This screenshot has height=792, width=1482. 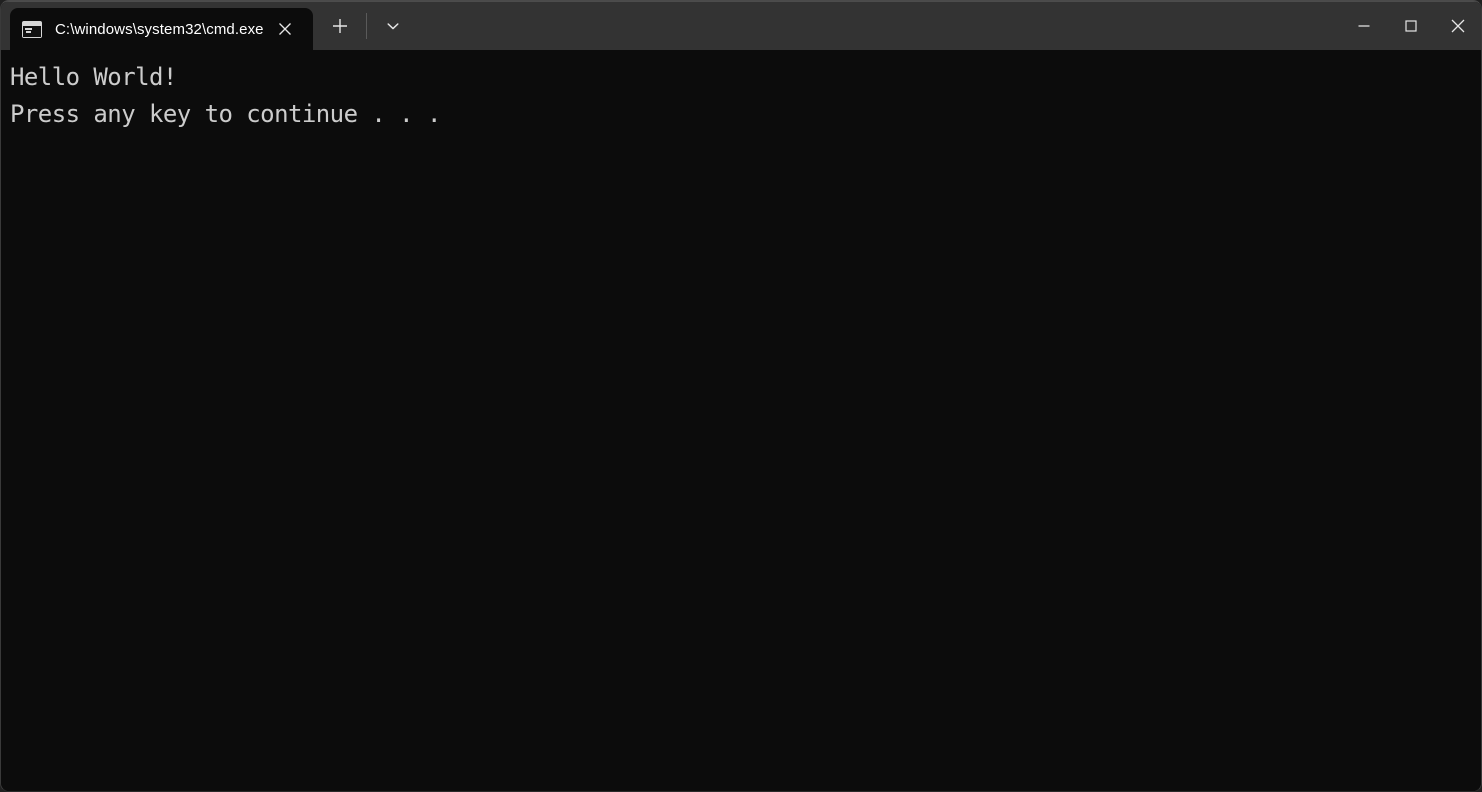 I want to click on chevron-down-icon, so click(x=393, y=26).